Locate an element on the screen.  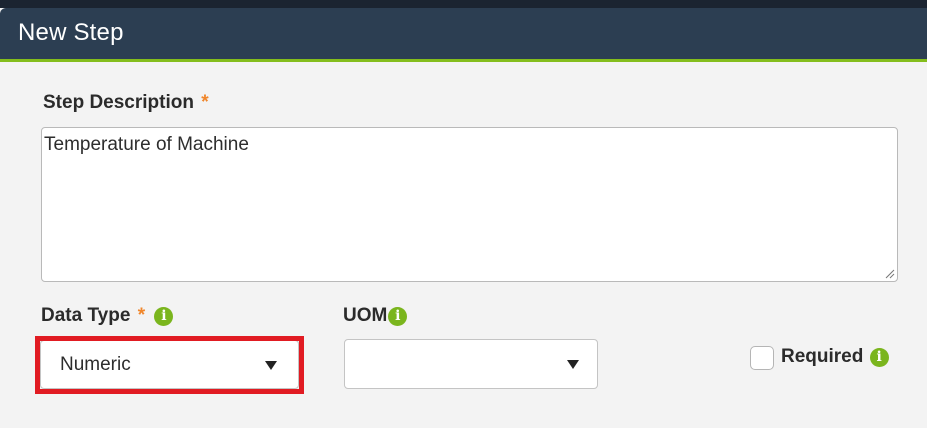
step-description-label: Step Description * is located at coordinates (126, 103).